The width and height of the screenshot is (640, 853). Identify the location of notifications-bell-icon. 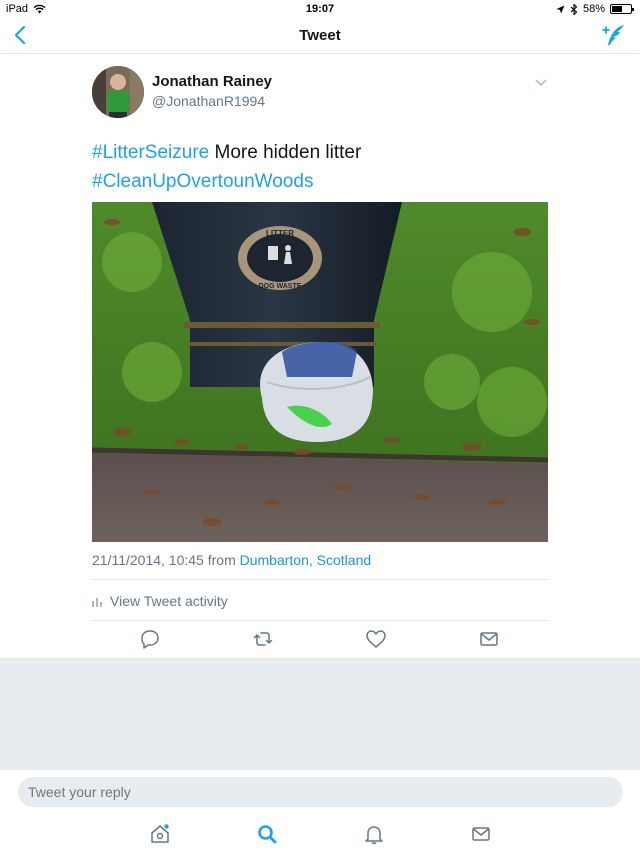
(374, 834).